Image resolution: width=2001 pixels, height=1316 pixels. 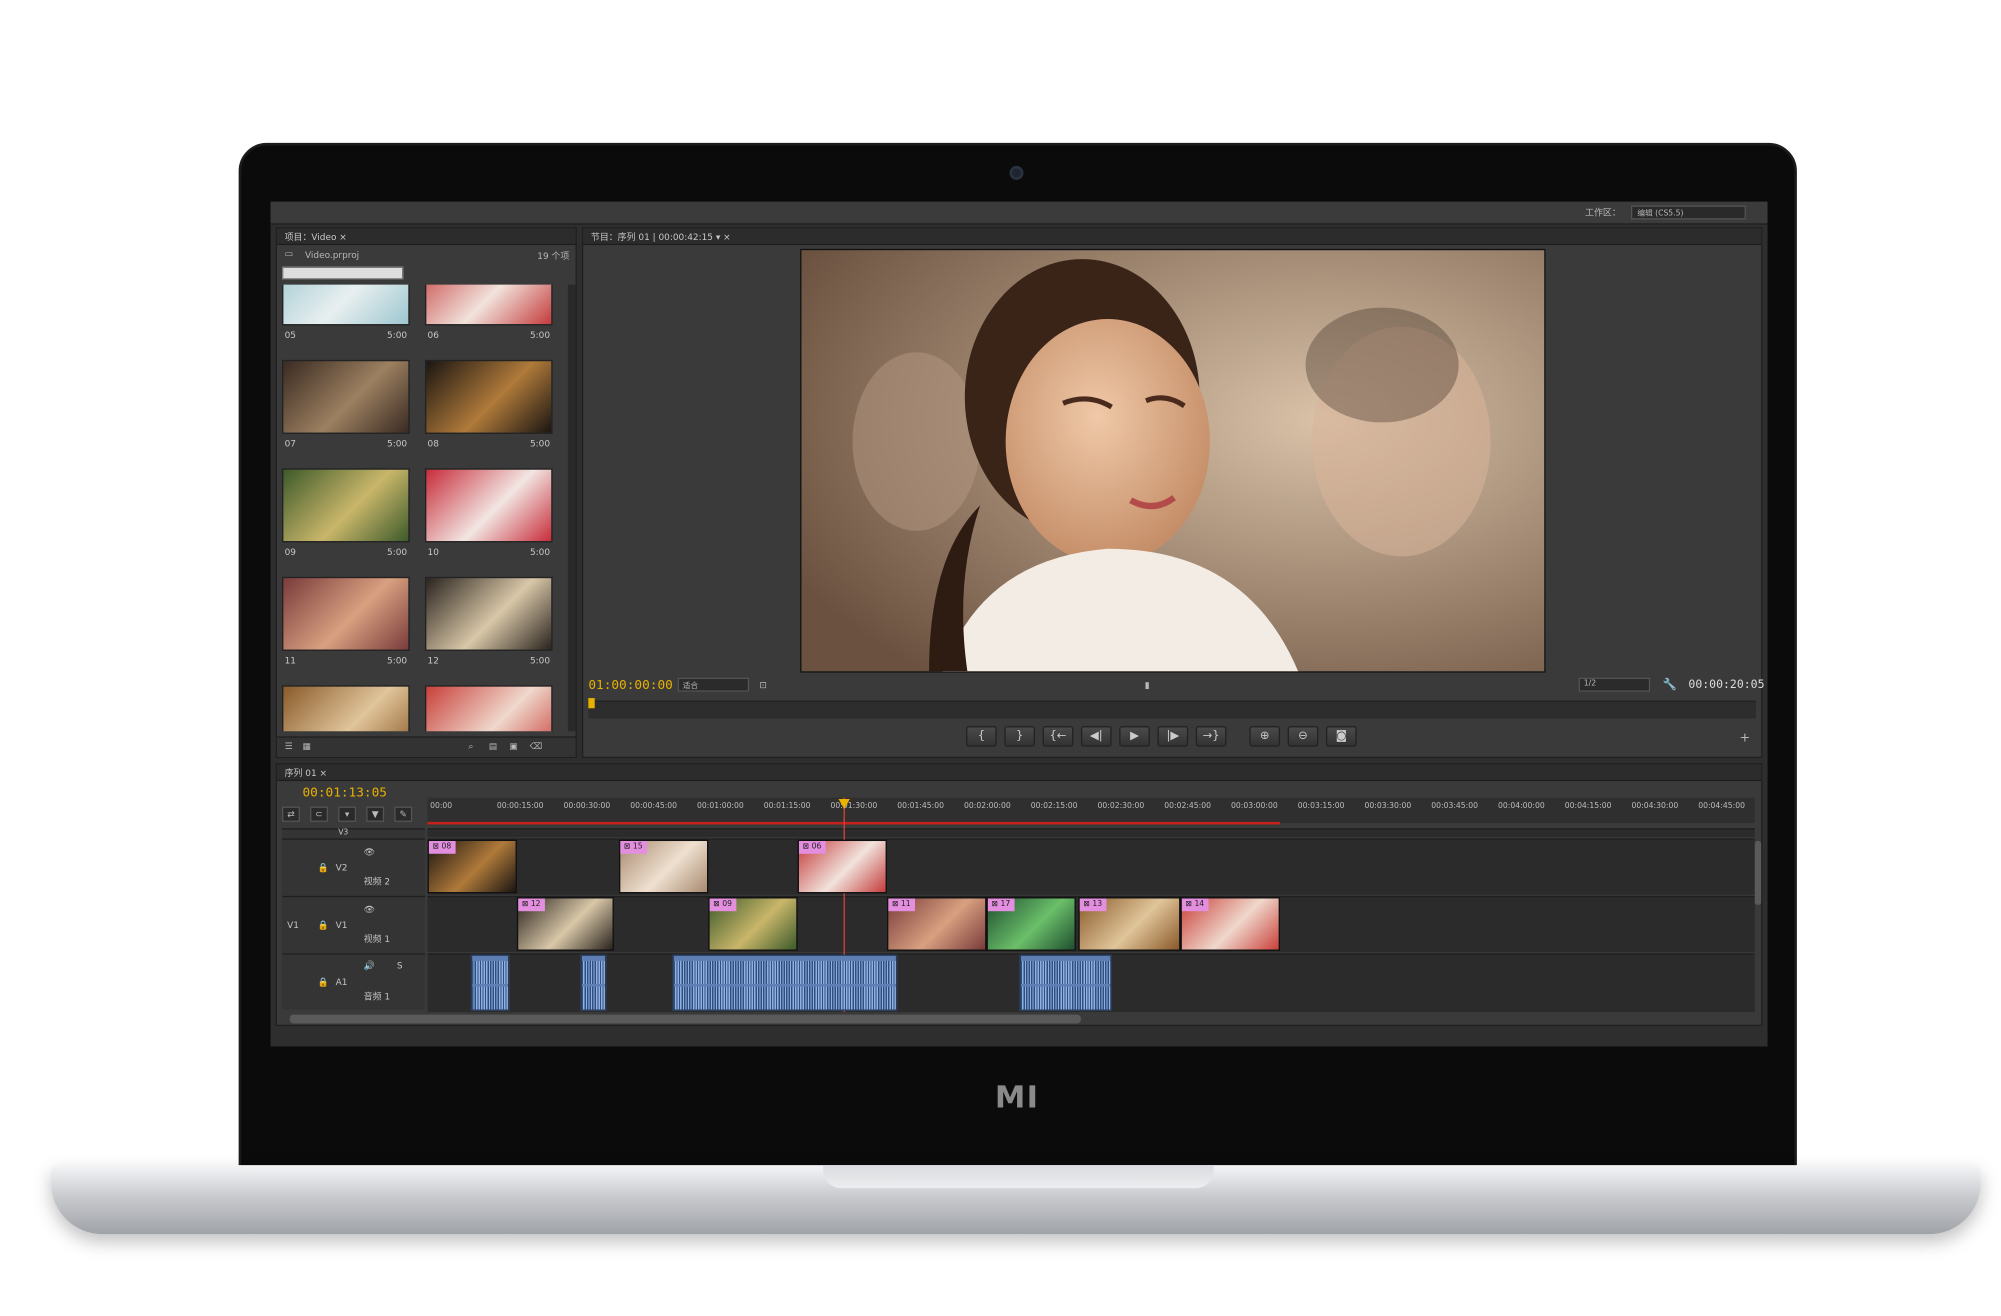 What do you see at coordinates (513, 746) in the screenshot?
I see `new-item-icon: ▣` at bounding box center [513, 746].